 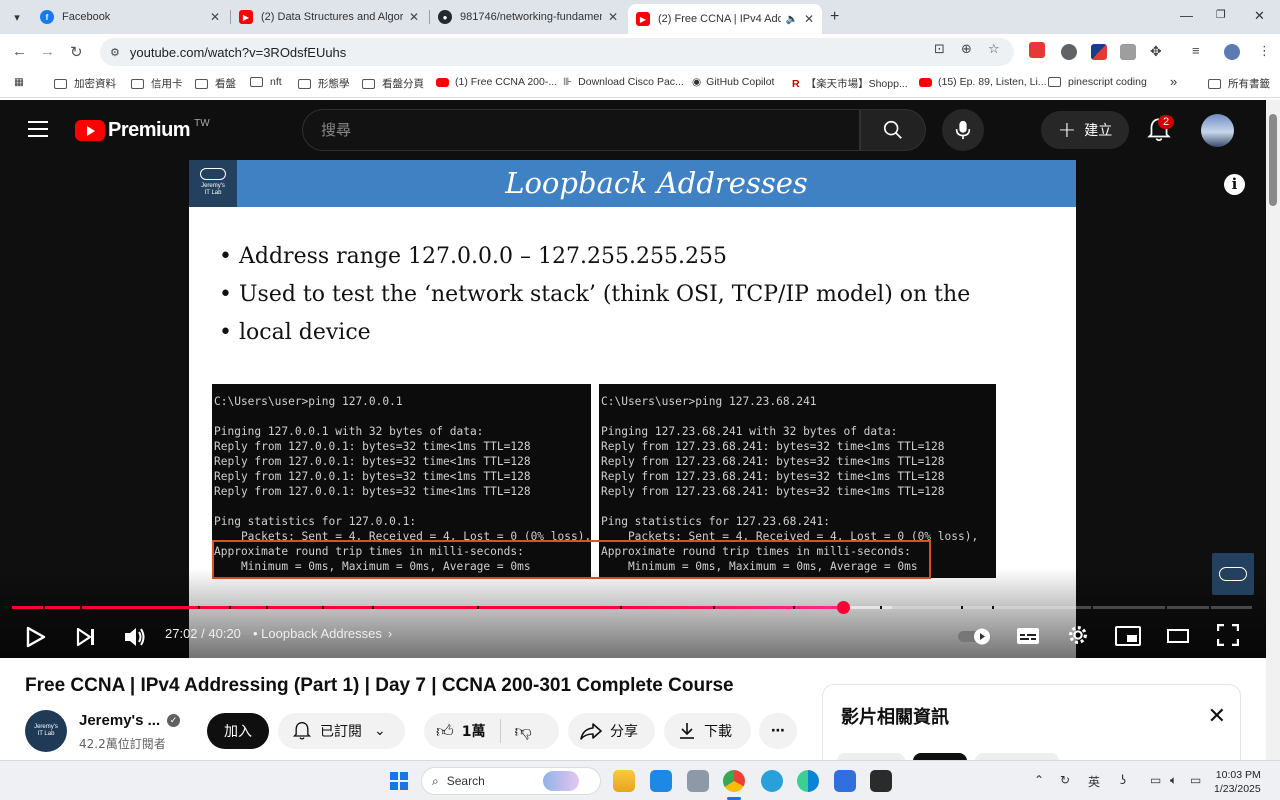 I want to click on info-card-icon: i, so click(x=1234, y=184).